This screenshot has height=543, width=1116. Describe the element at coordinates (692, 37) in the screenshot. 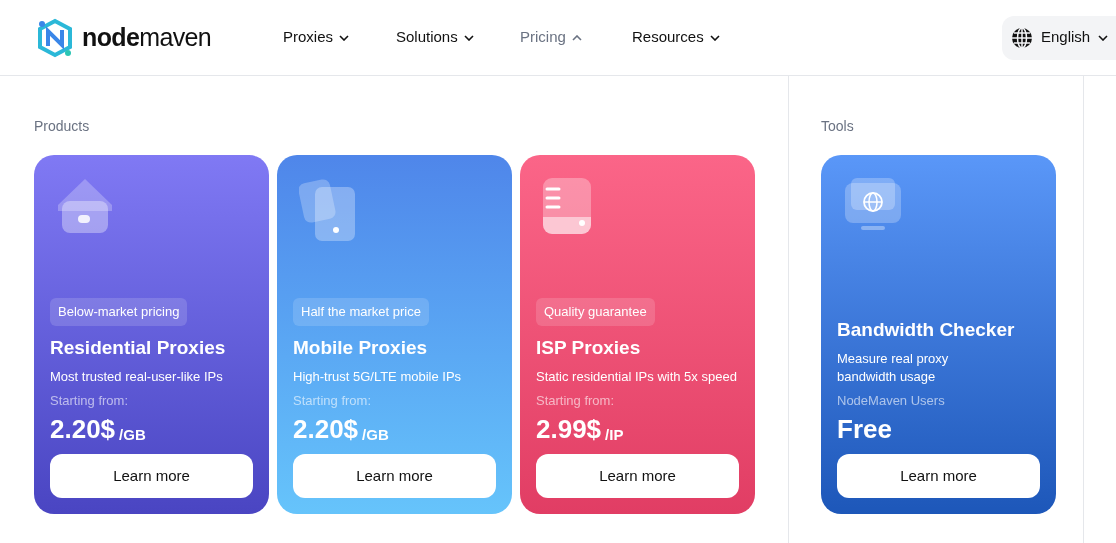

I see `nav-menu-item: Resources` at that location.